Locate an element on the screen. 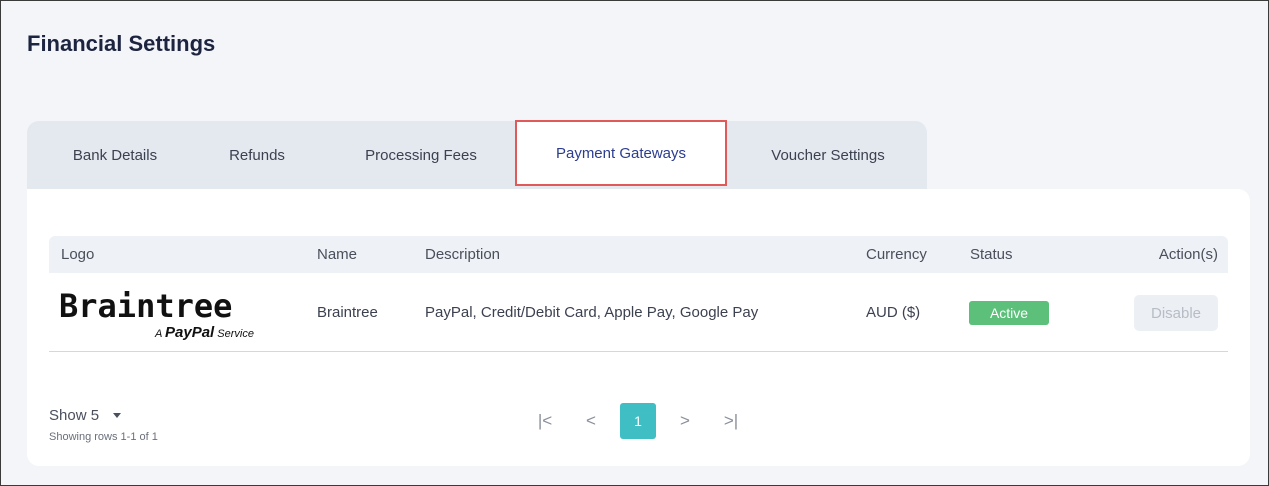 The width and height of the screenshot is (1269, 486). logo-wordmark: Braintree is located at coordinates (146, 306).